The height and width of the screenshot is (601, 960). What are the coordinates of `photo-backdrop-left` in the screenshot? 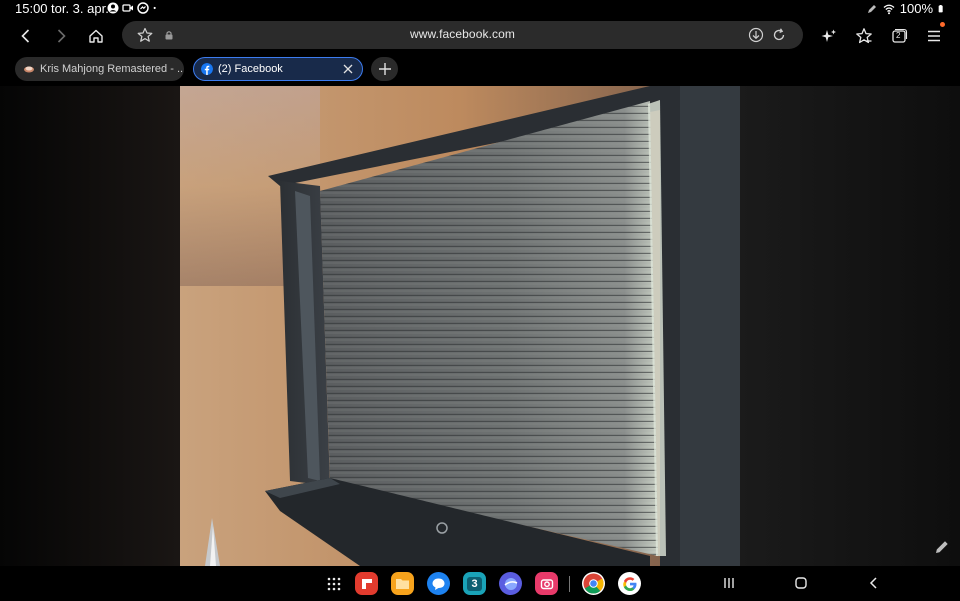 It's located at (90, 326).